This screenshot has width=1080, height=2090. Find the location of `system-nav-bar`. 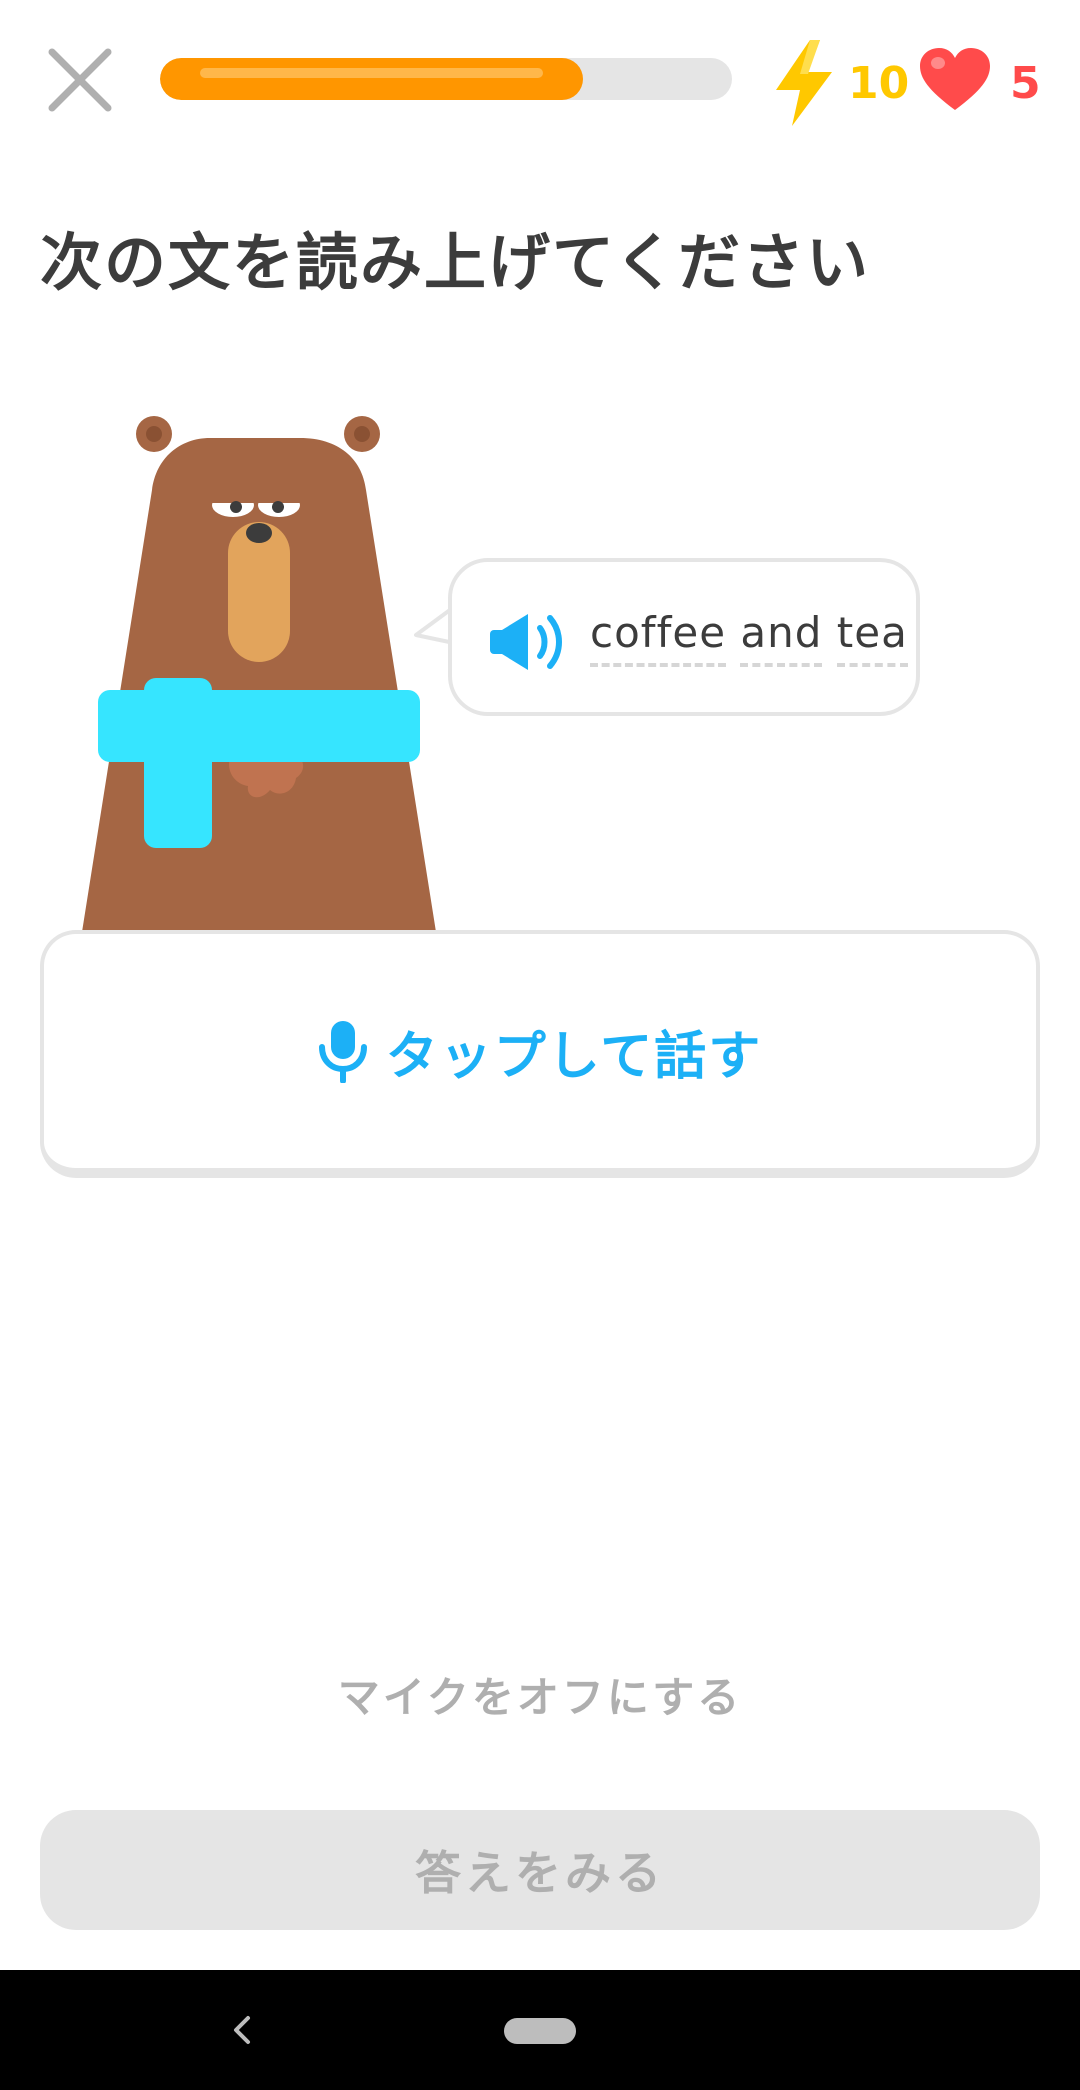

system-nav-bar is located at coordinates (540, 2030).